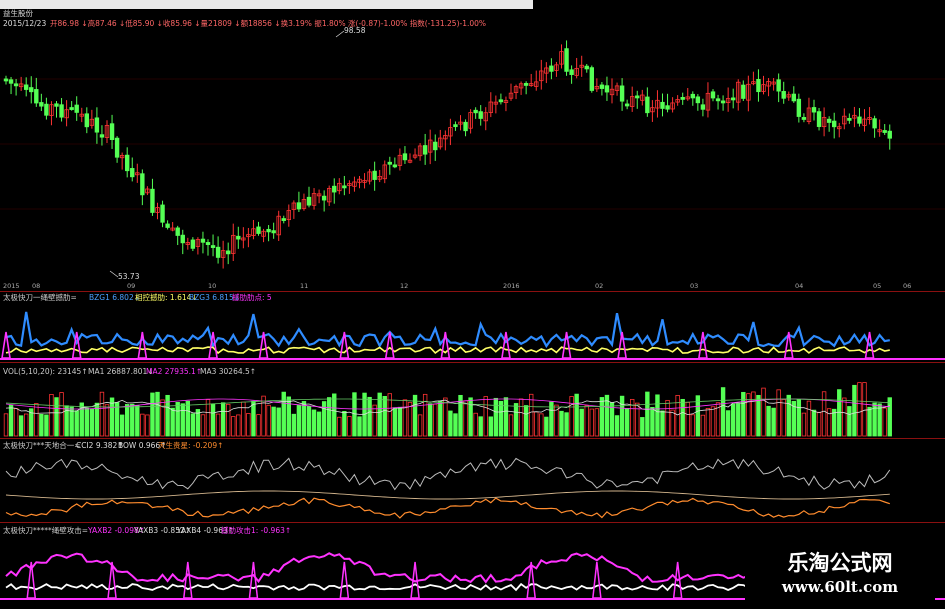  What do you see at coordinates (447, 330) in the screenshot?
I see `blue-indicator-line` at bounding box center [447, 330].